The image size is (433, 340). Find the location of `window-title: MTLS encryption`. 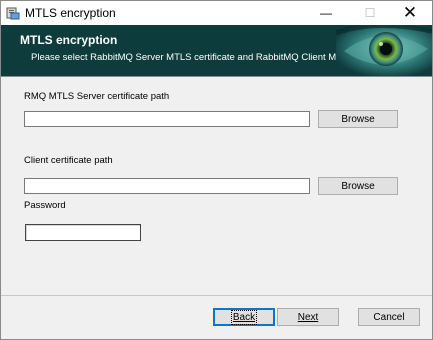

window-title: MTLS encryption is located at coordinates (70, 13).